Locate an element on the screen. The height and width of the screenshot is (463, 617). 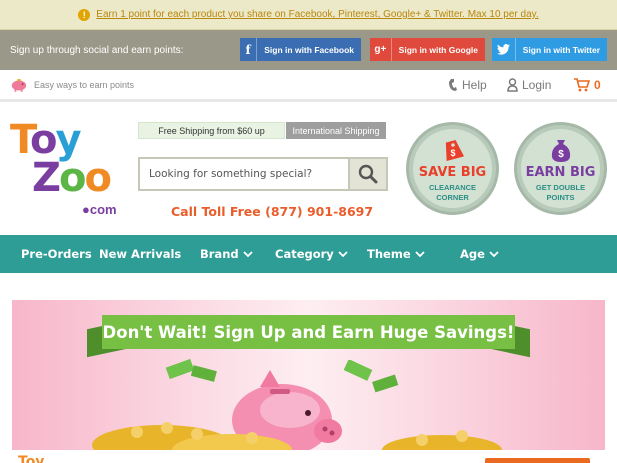
user-icon is located at coordinates (512, 85).